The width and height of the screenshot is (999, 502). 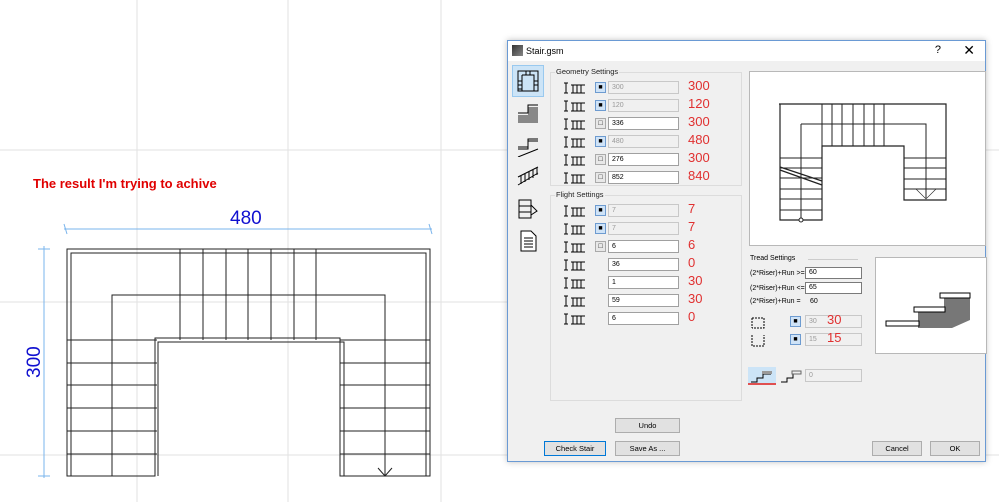 What do you see at coordinates (777, 288) in the screenshot?
I see `max-rule-label: (2*Riser)+Run <=` at bounding box center [777, 288].